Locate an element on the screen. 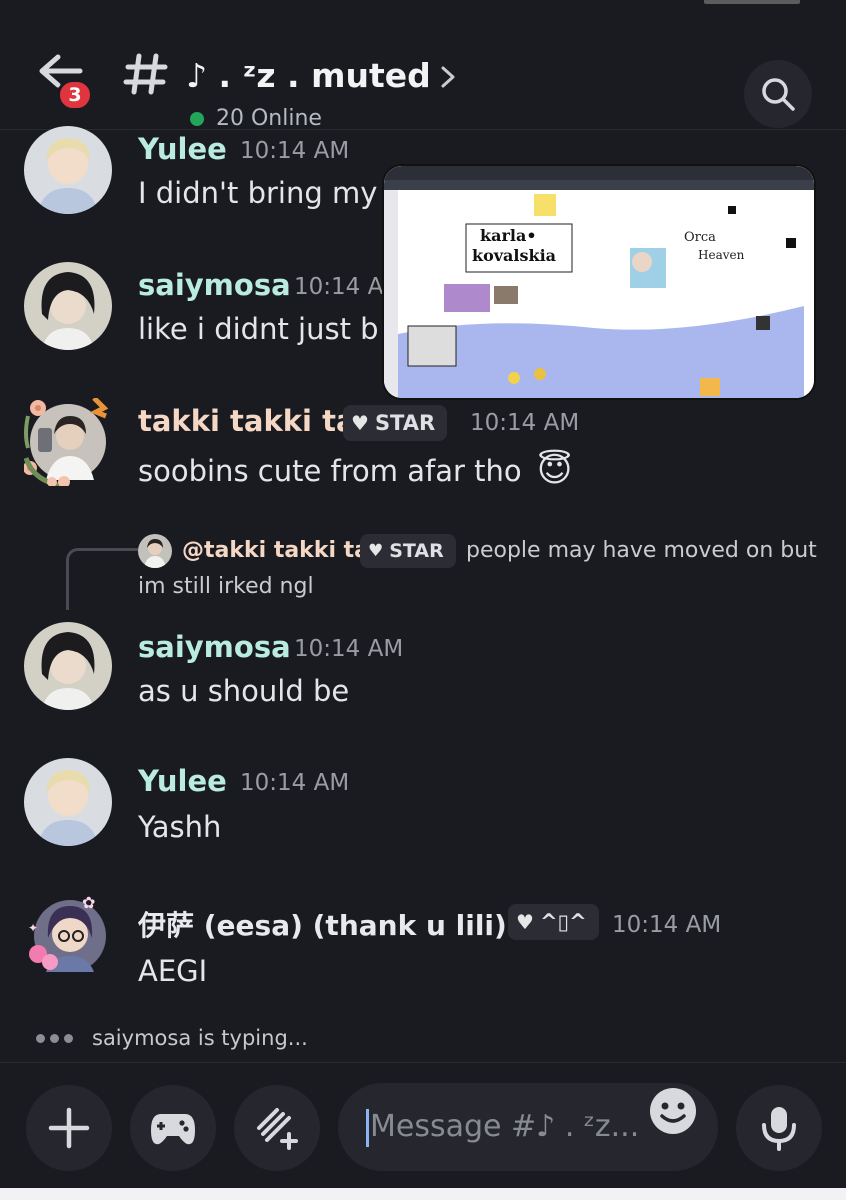 This screenshot has width=846, height=1200. reply-role-tag: ♥ STAR is located at coordinates (408, 551).